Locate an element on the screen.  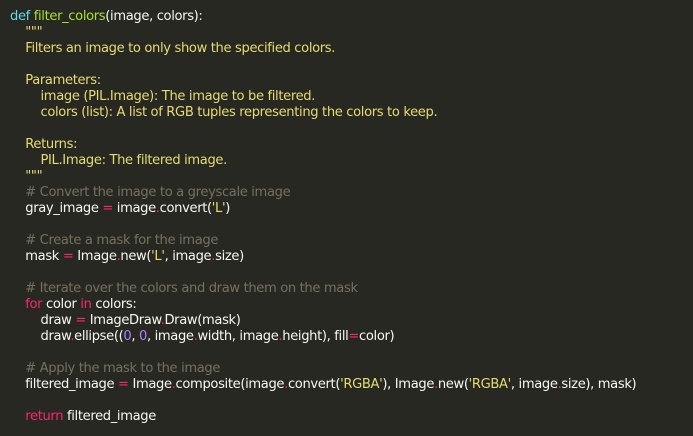
code-token: filter_colors is located at coordinates (69, 16).